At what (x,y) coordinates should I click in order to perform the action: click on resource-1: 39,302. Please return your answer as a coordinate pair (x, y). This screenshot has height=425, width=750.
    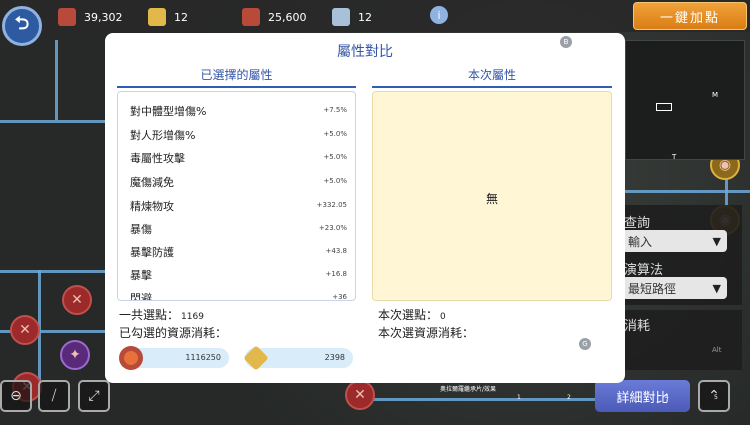
    Looking at the image, I should click on (90, 17).